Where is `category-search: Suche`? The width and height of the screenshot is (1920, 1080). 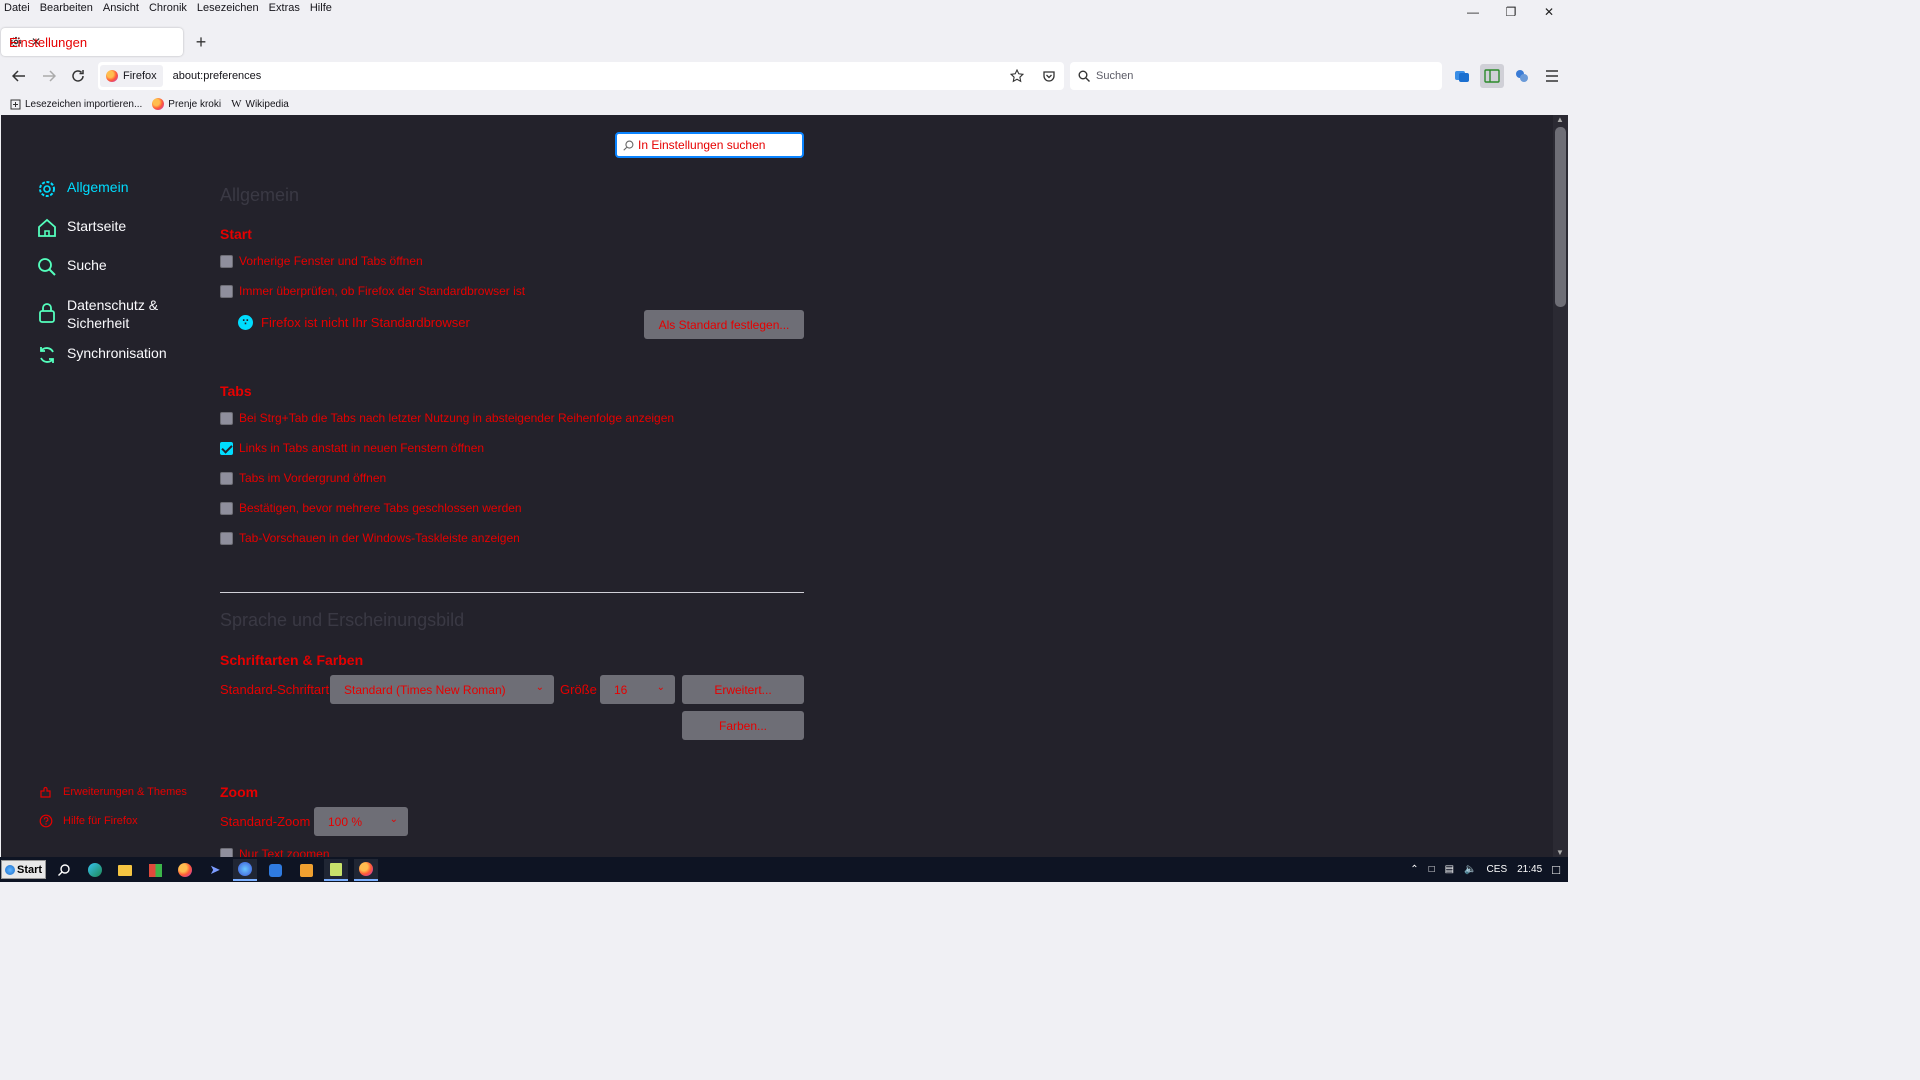 category-search: Suche is located at coordinates (122, 276).